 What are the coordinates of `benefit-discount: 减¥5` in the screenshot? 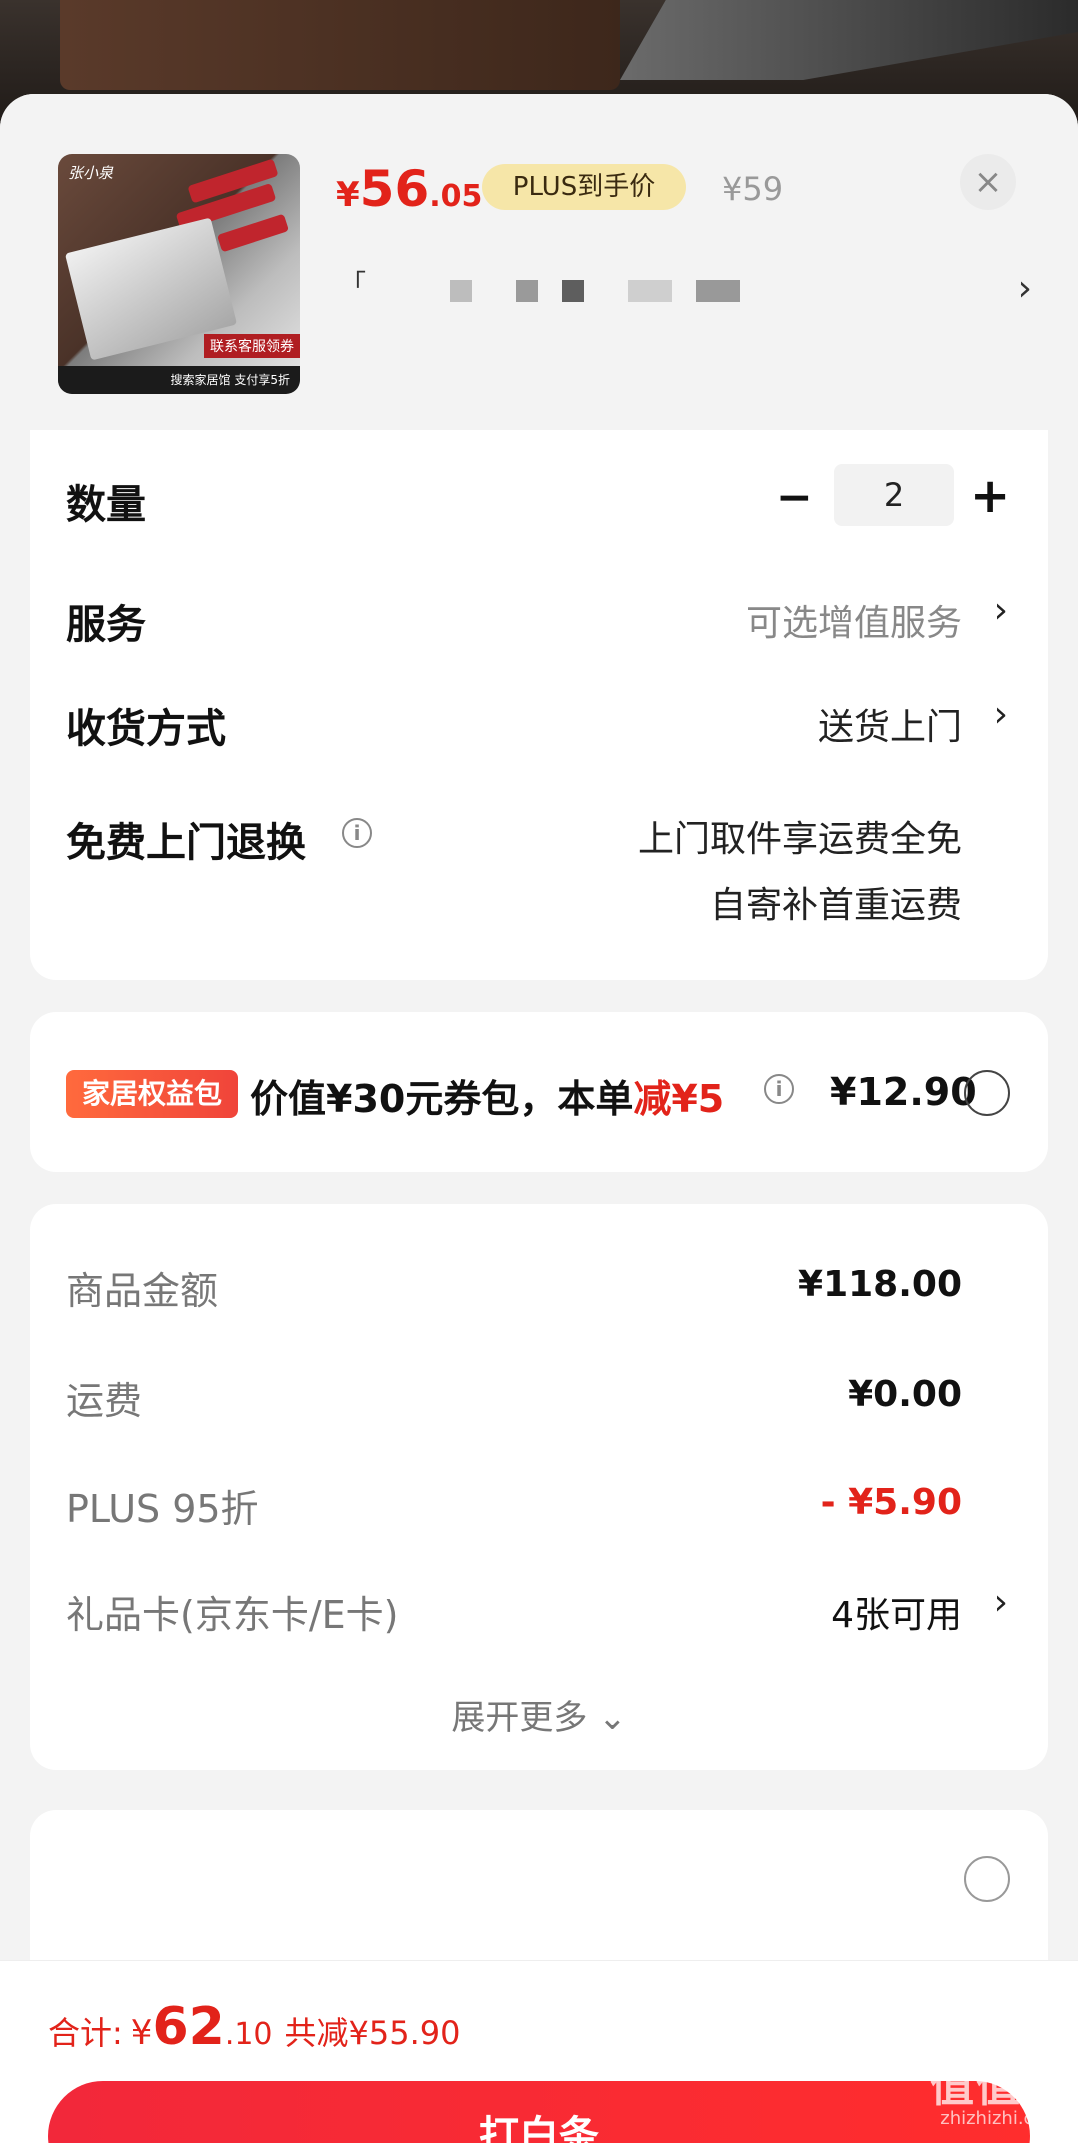 It's located at (679, 1099).